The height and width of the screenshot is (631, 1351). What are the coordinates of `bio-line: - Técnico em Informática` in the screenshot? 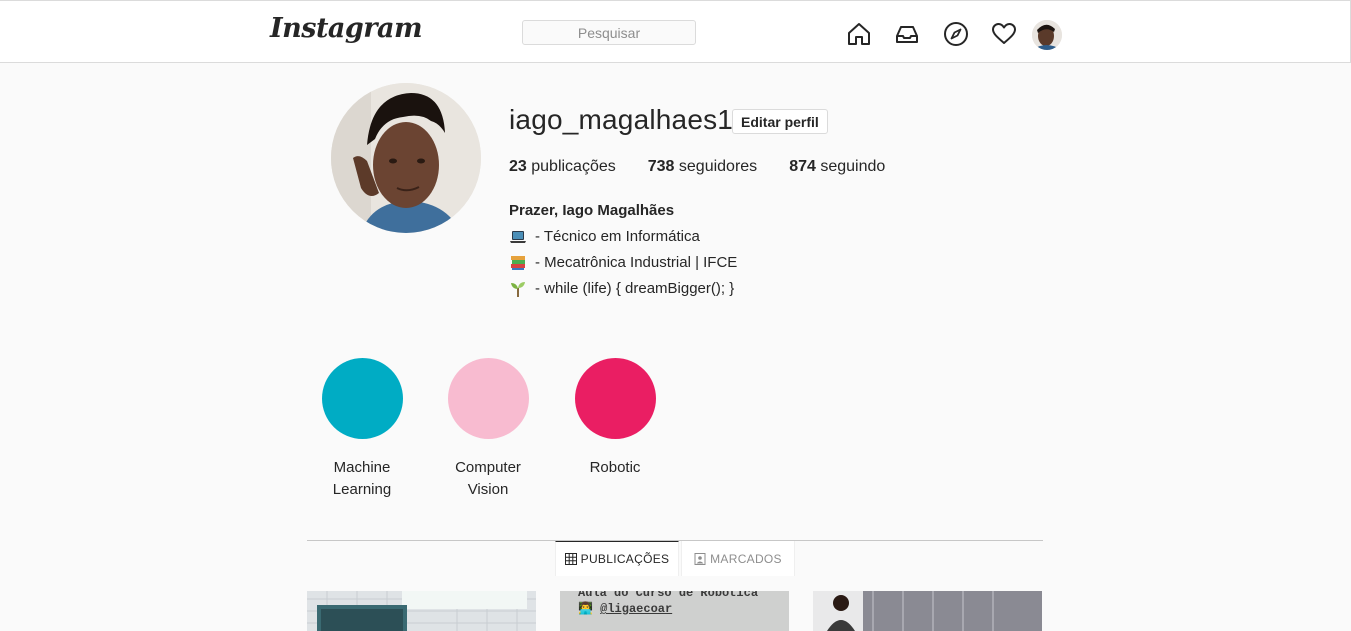 It's located at (623, 237).